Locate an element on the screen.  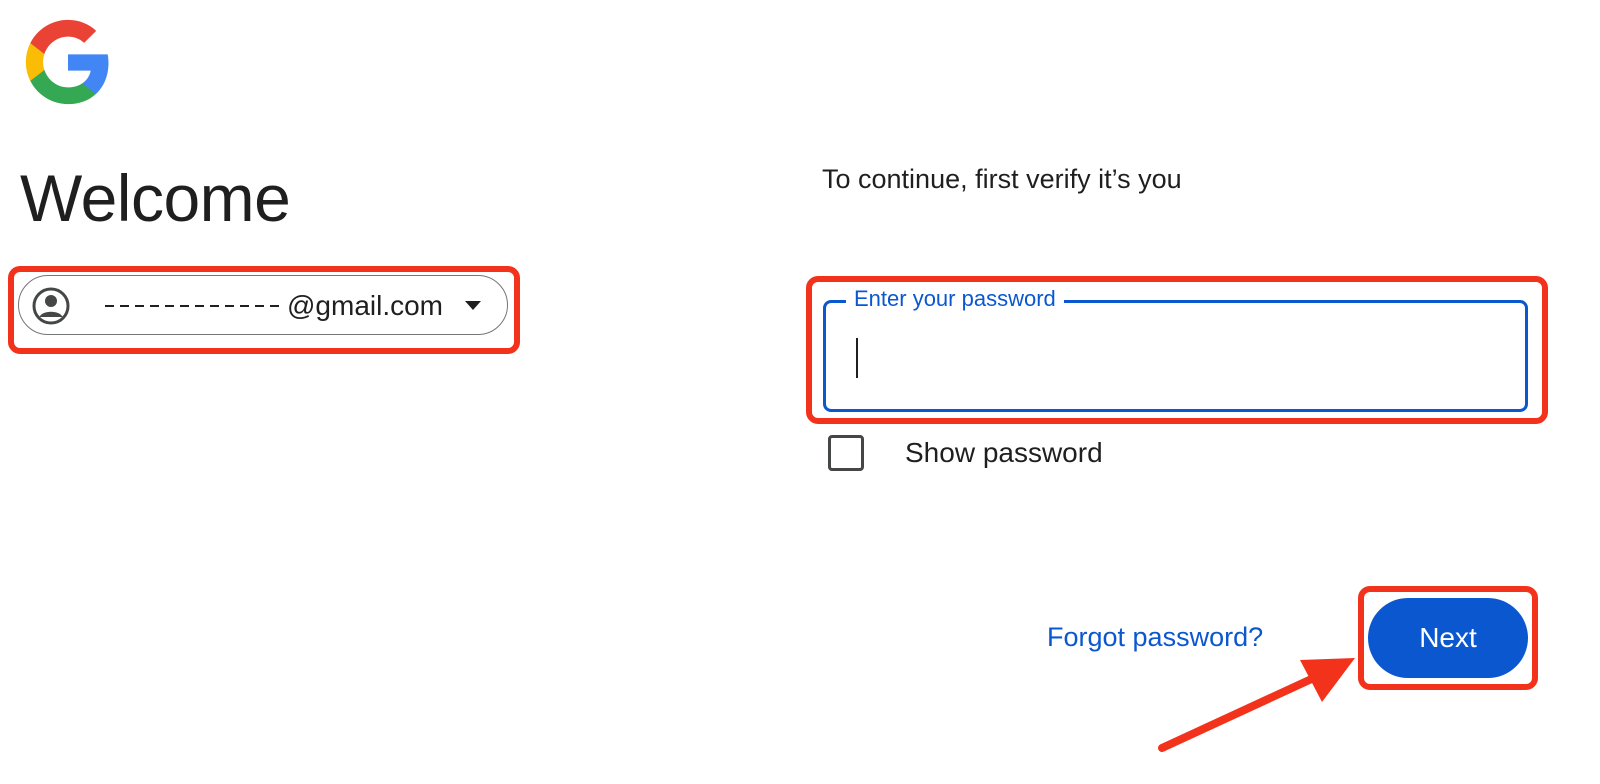
text-caret is located at coordinates (857, 358).